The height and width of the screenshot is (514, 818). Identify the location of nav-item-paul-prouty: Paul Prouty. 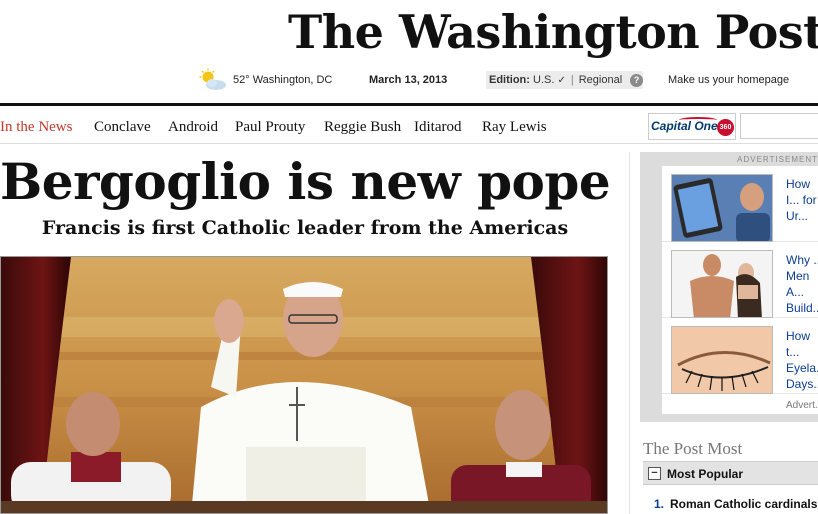
(270, 127).